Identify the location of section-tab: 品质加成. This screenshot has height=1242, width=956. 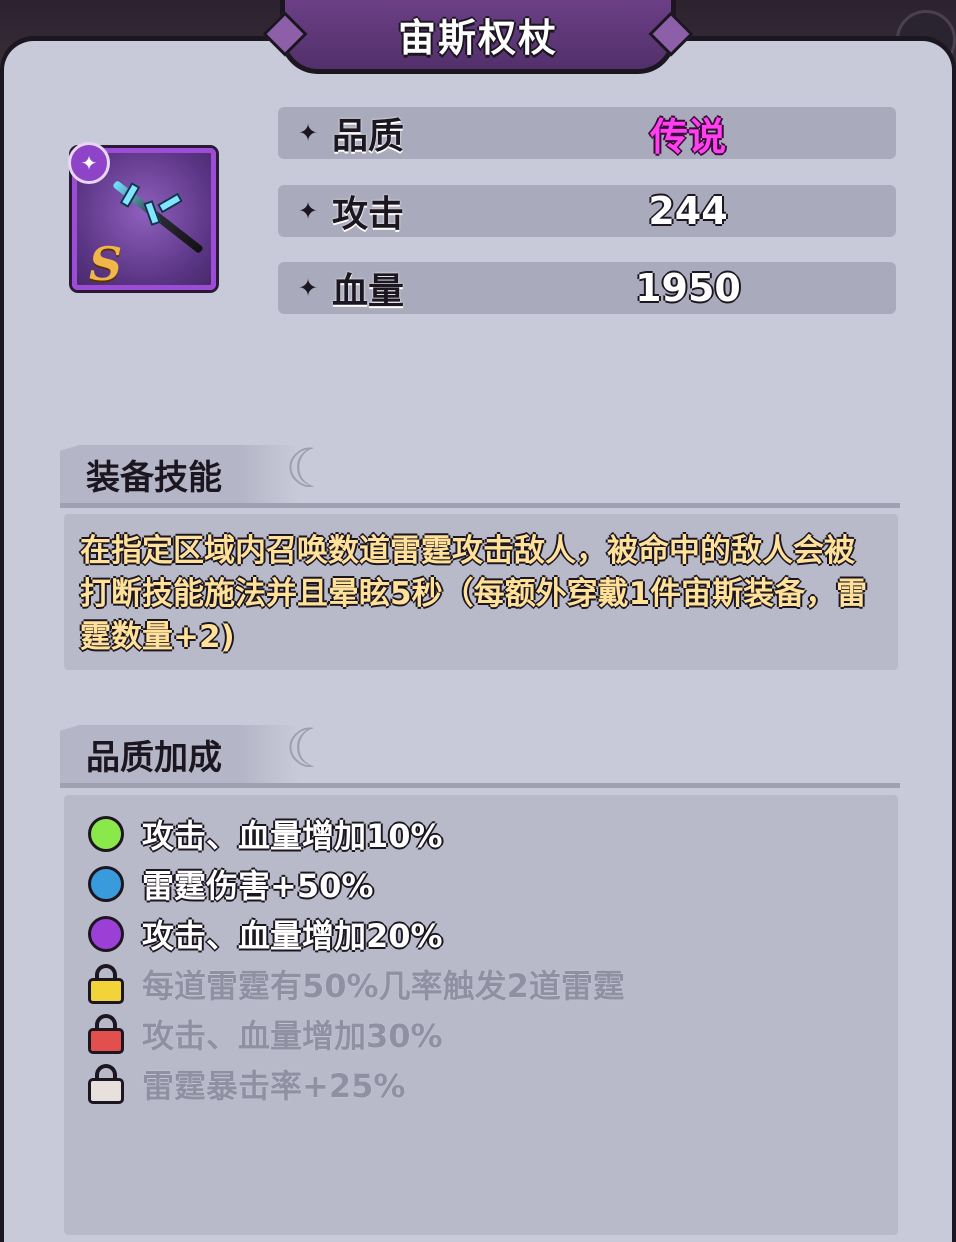
(180, 754).